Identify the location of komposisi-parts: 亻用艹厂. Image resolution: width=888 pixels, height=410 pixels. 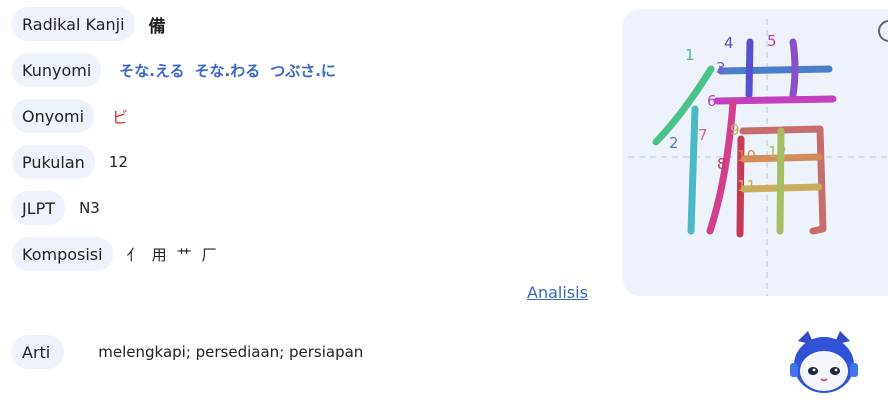
(177, 254).